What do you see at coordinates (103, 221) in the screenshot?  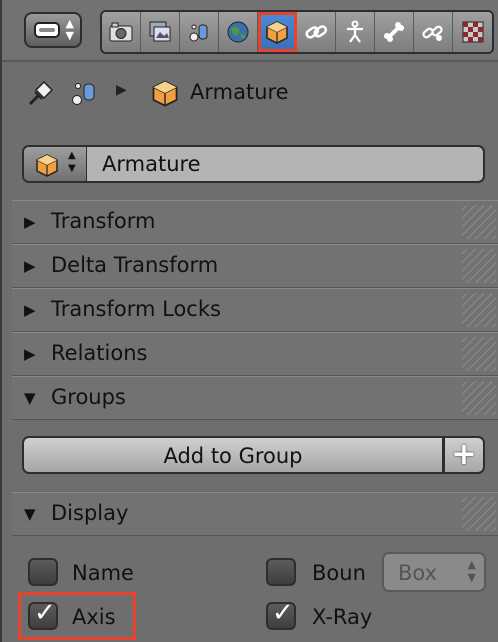 I see `panel-title: Transform` at bounding box center [103, 221].